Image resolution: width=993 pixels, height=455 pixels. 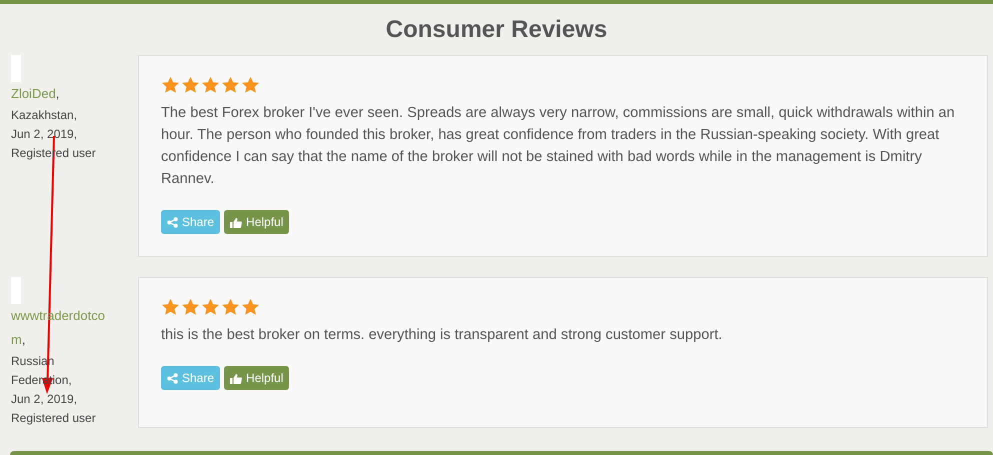 I want to click on review-text: this is the best broker on terms. everything is transparent and strong customer support., so click(x=442, y=335).